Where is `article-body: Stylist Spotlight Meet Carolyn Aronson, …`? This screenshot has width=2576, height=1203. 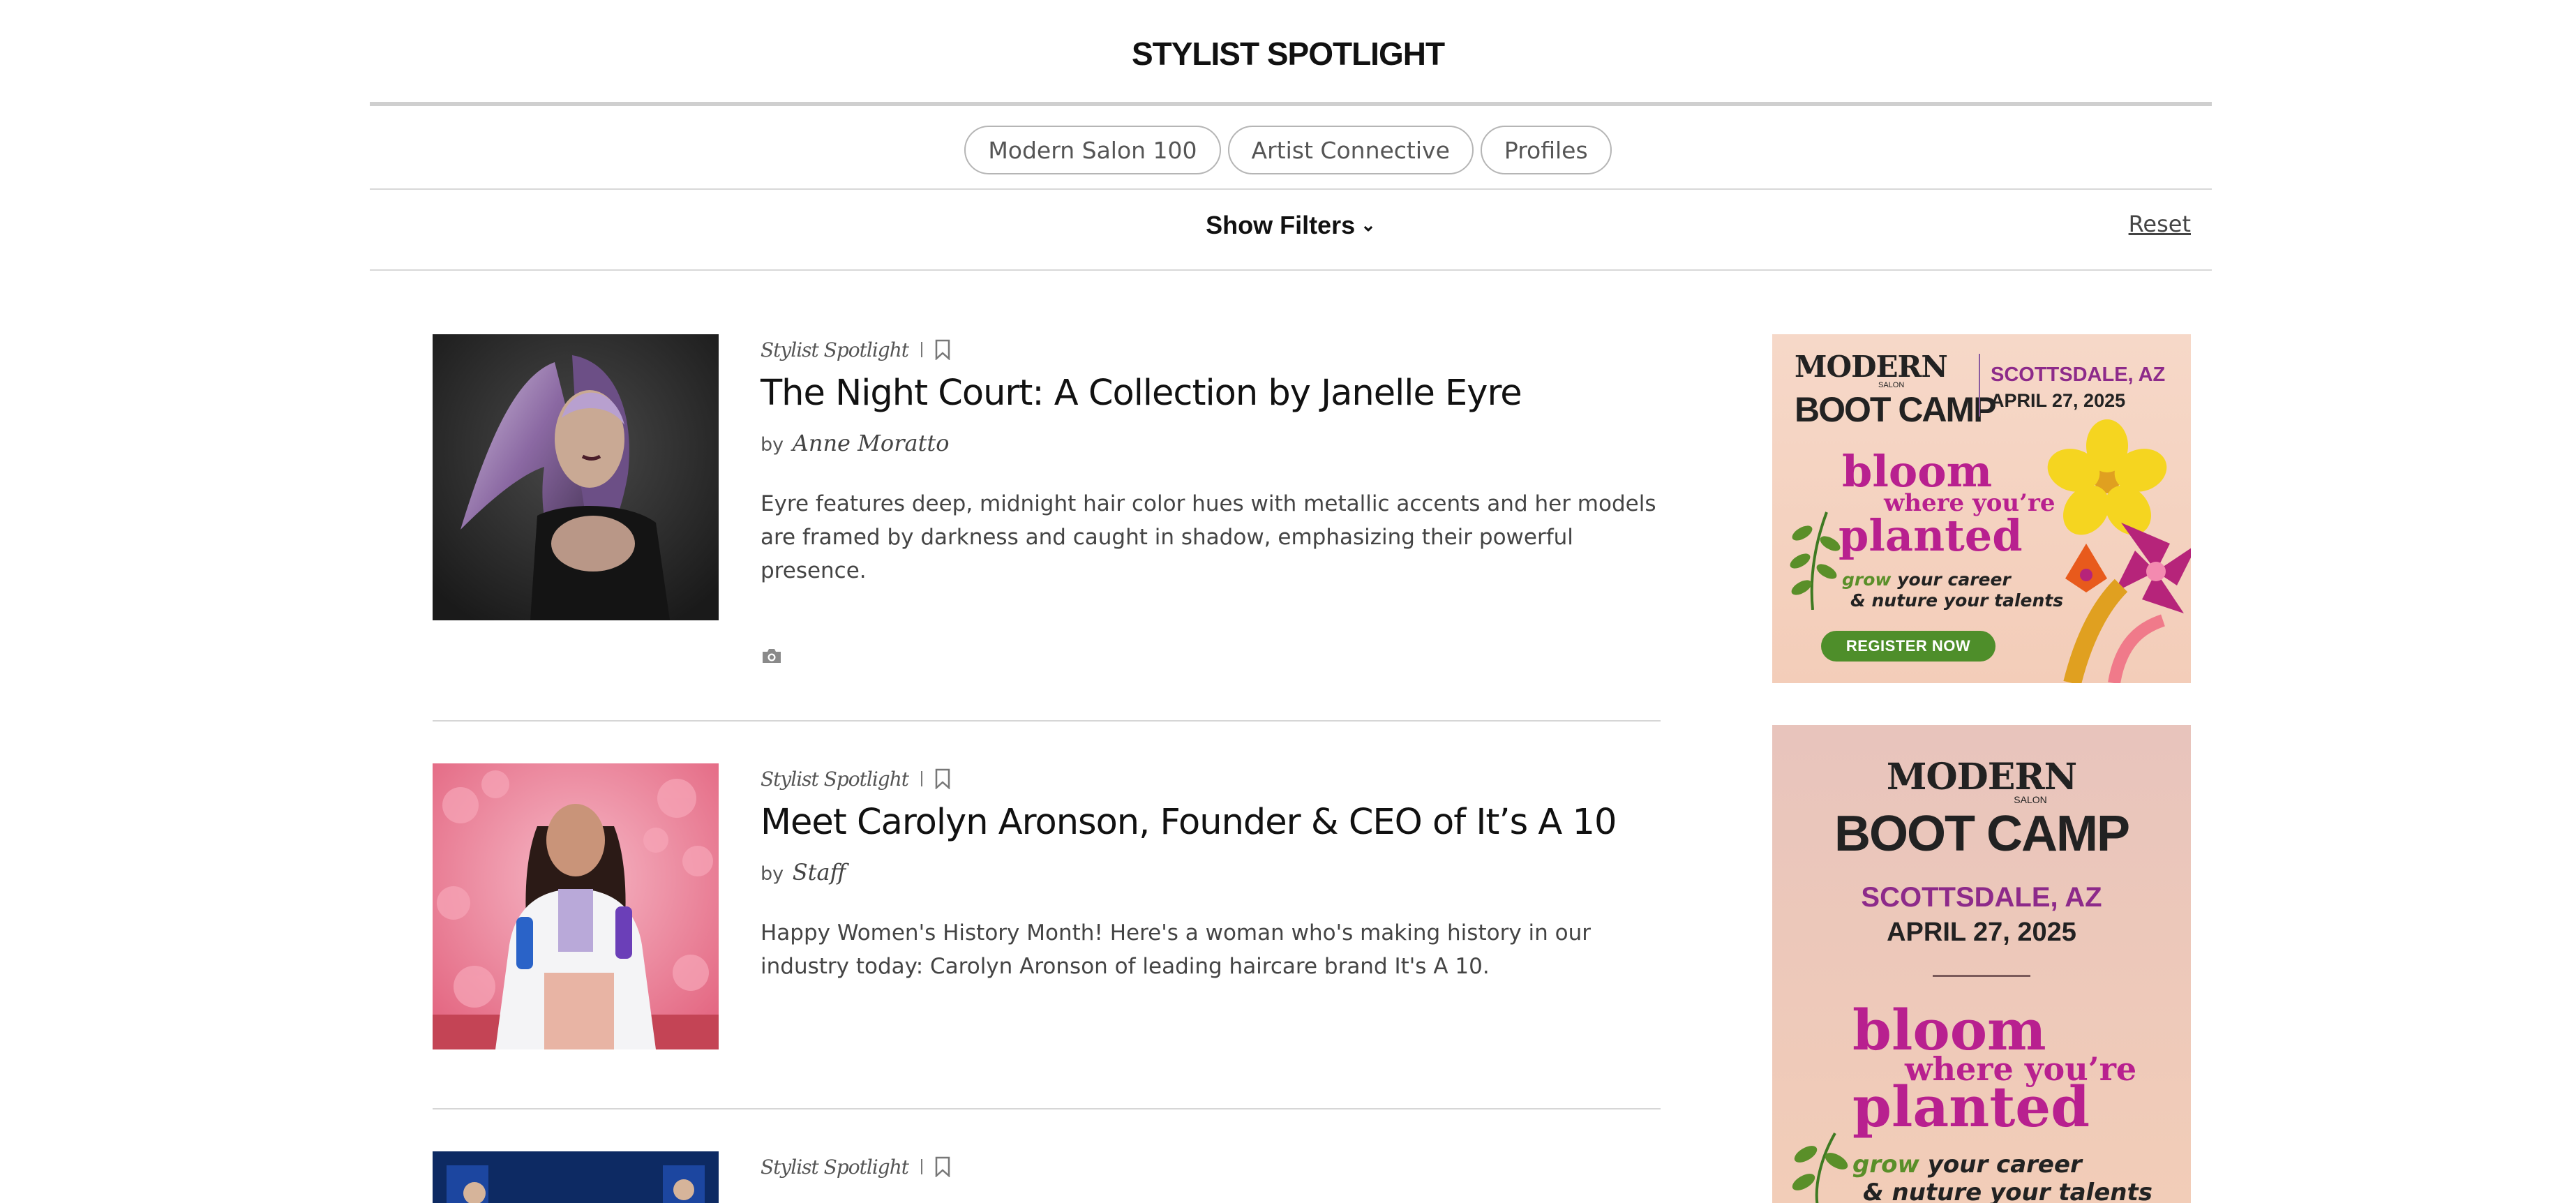 article-body: Stylist Spotlight Meet Carolyn Aronson, … is located at coordinates (1211, 873).